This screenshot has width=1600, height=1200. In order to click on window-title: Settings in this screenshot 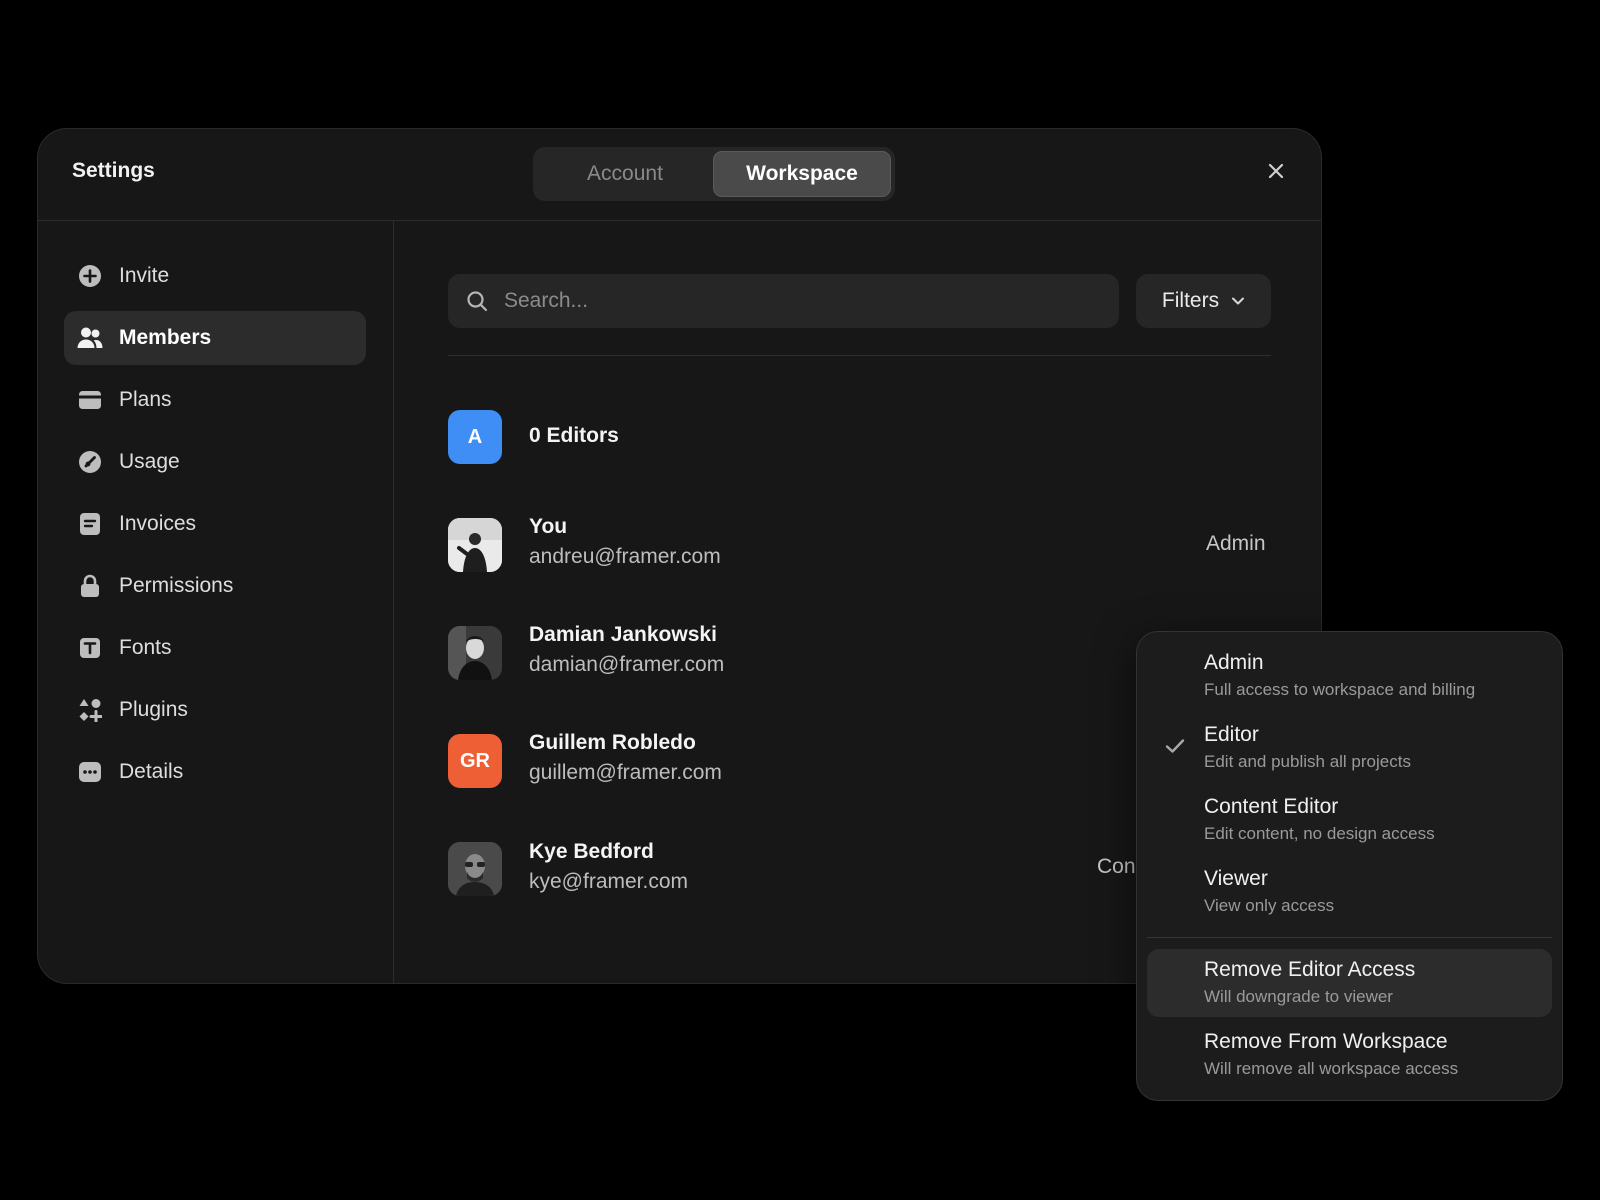, I will do `click(113, 170)`.